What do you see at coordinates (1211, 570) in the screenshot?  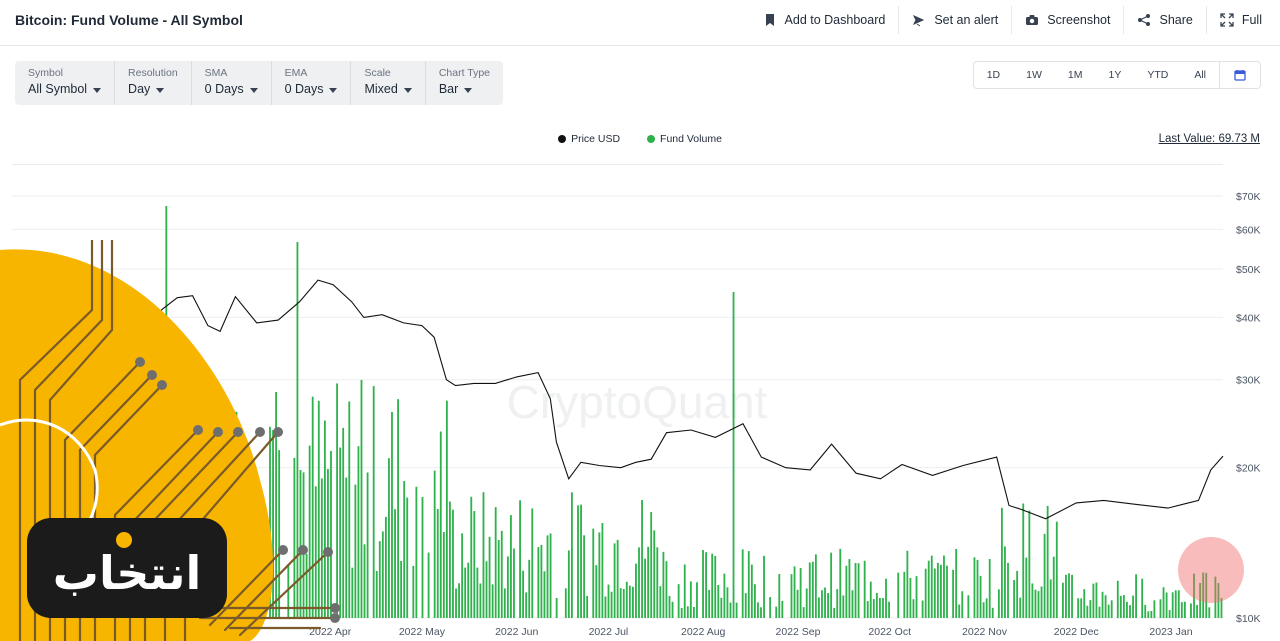 I see `highlight-circle` at bounding box center [1211, 570].